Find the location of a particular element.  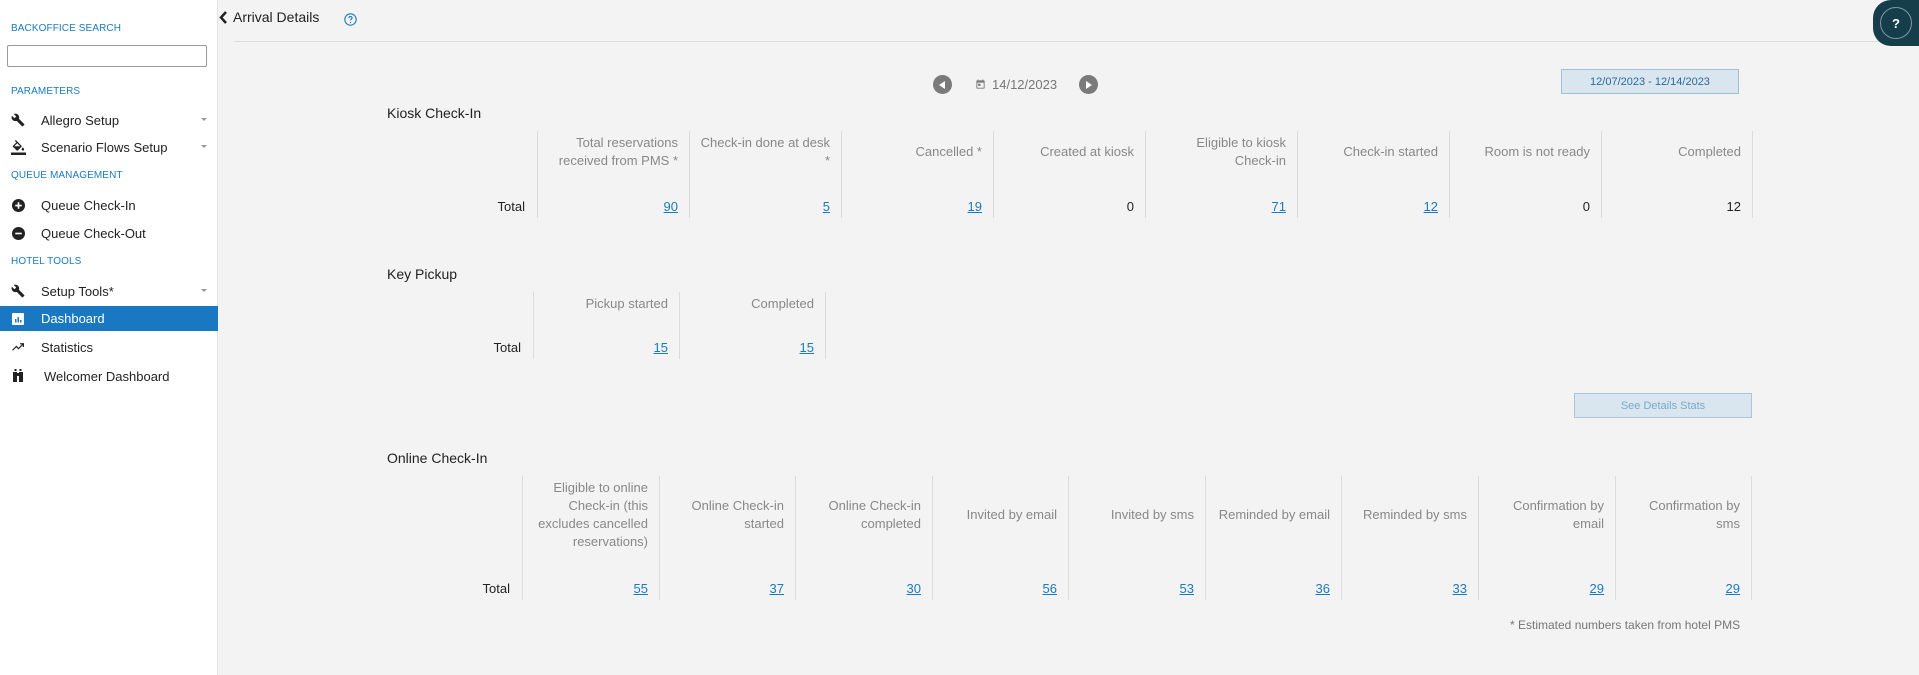

confirmation-email-value: 29 is located at coordinates (1597, 588).